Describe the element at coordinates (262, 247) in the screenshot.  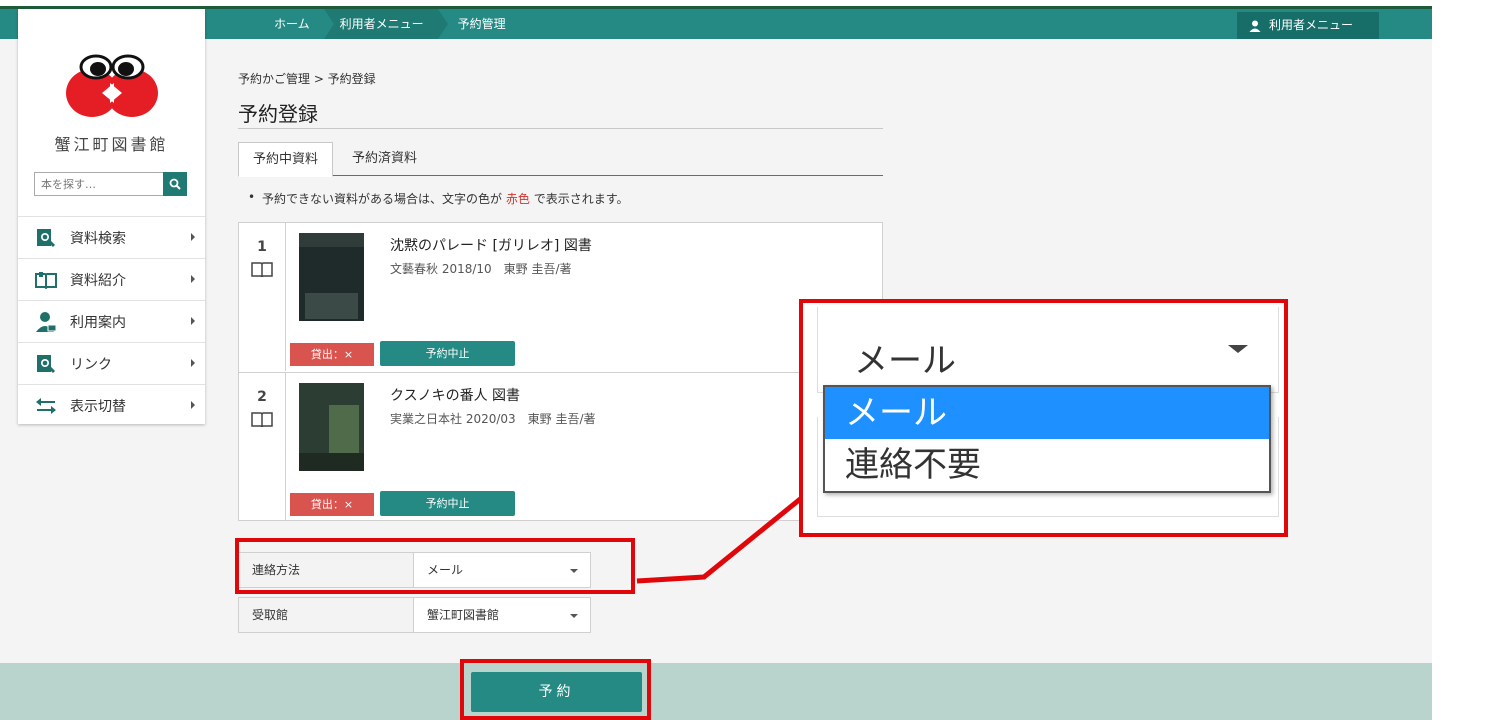
I see `item-number: 1` at that location.